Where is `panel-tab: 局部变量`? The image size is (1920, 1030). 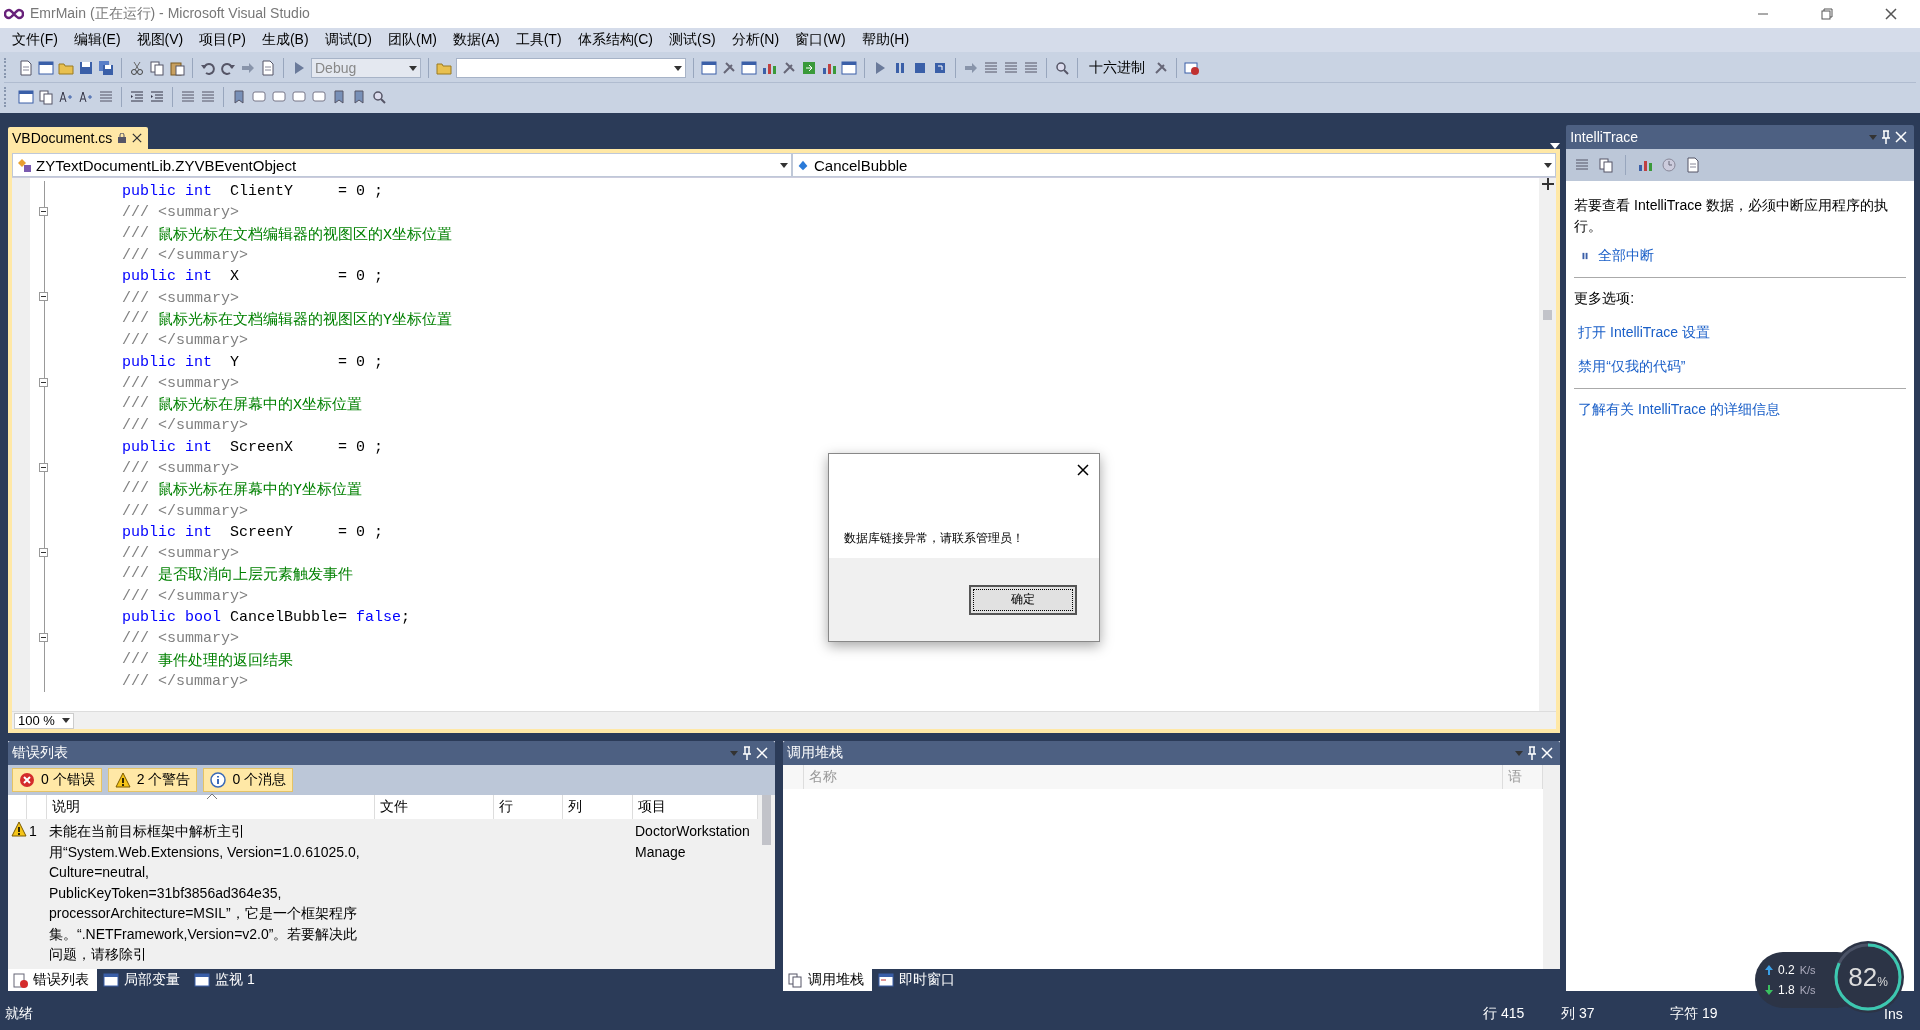
panel-tab: 局部变量 is located at coordinates (143, 980).